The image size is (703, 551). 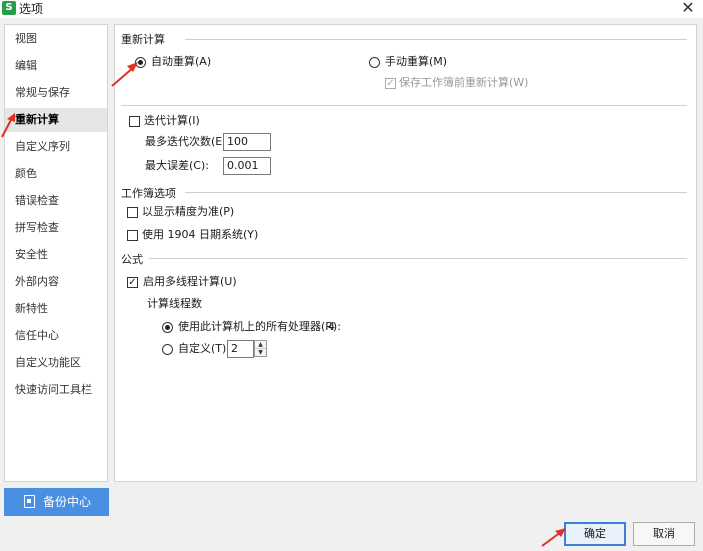 I want to click on sidebar-item-spelling: 拼写检查, so click(x=56, y=228).